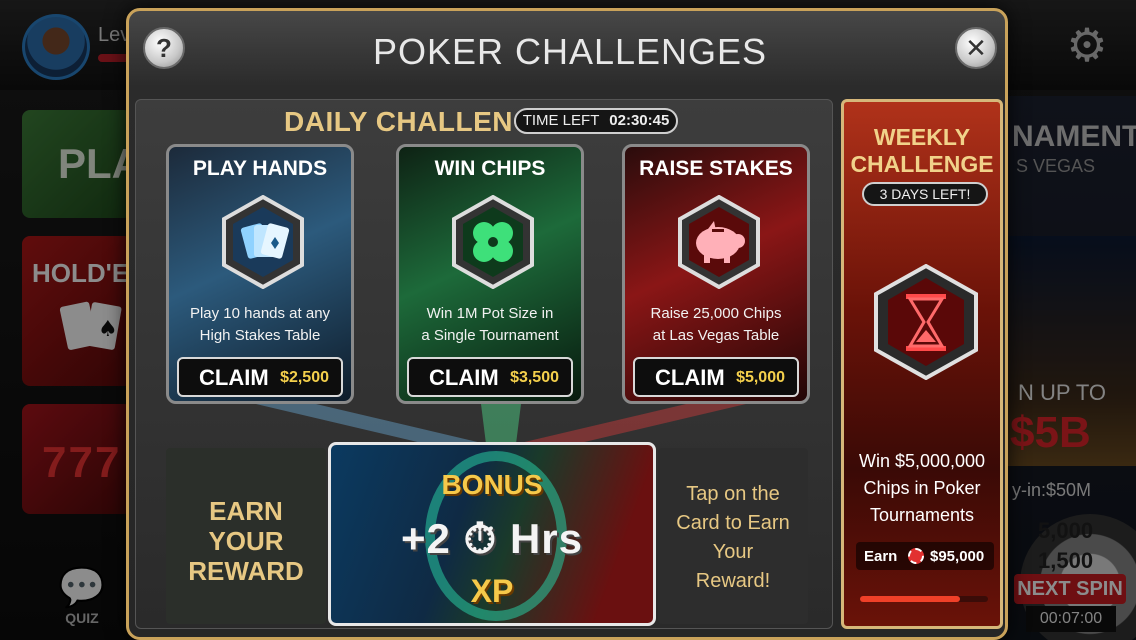  I want to click on earn-amount: $95,000, so click(957, 556).